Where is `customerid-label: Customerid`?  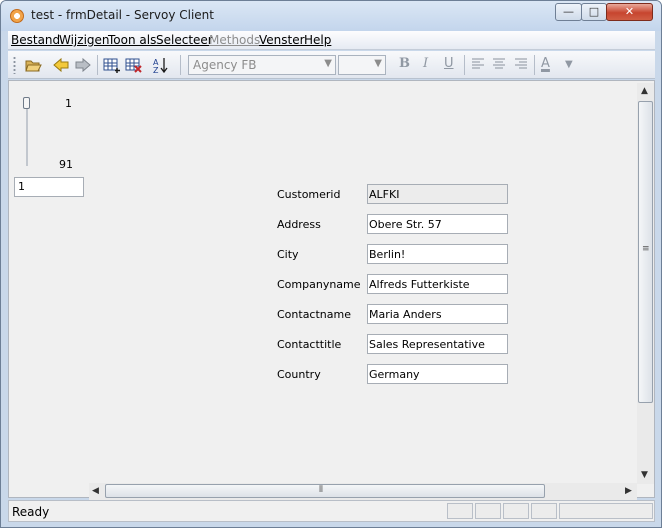 customerid-label: Customerid is located at coordinates (309, 194).